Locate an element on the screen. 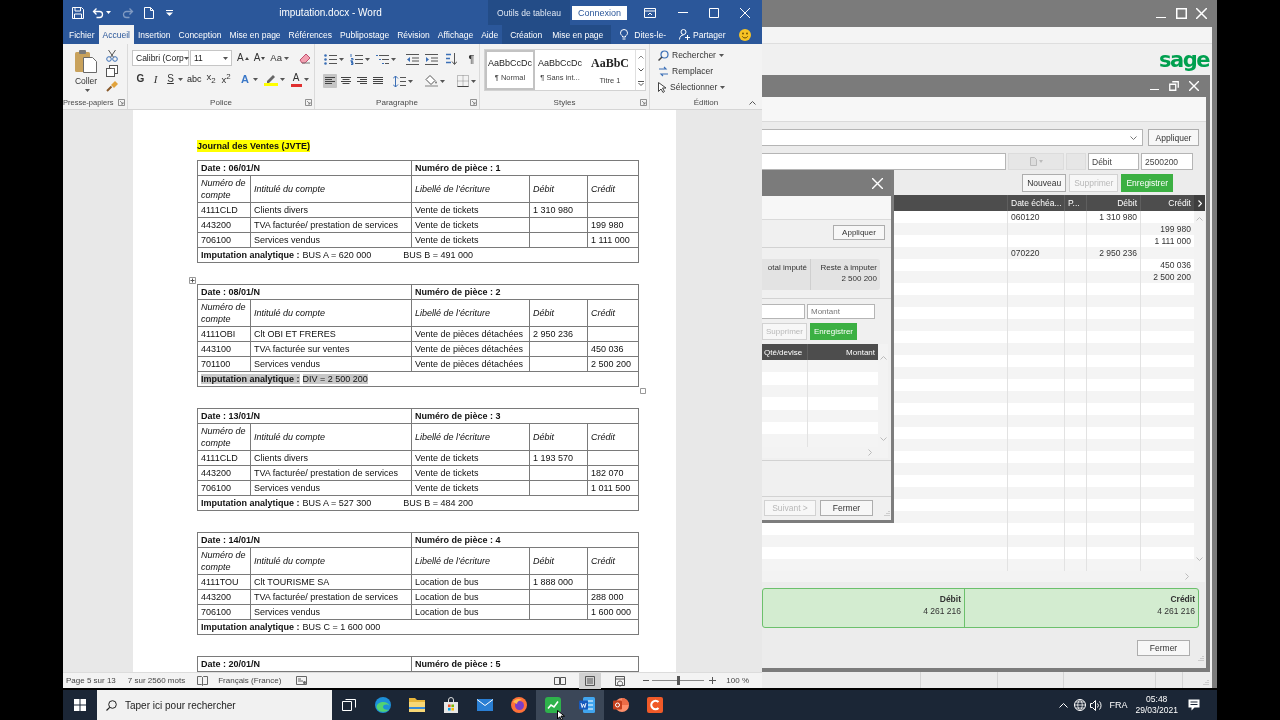 This screenshot has height=720, width=1280. zoom-level: 100 % is located at coordinates (737, 680).